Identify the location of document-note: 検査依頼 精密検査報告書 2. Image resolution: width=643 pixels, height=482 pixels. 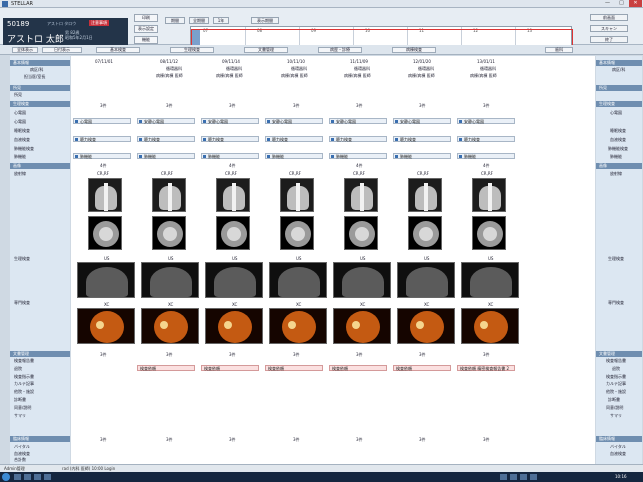
(486, 368).